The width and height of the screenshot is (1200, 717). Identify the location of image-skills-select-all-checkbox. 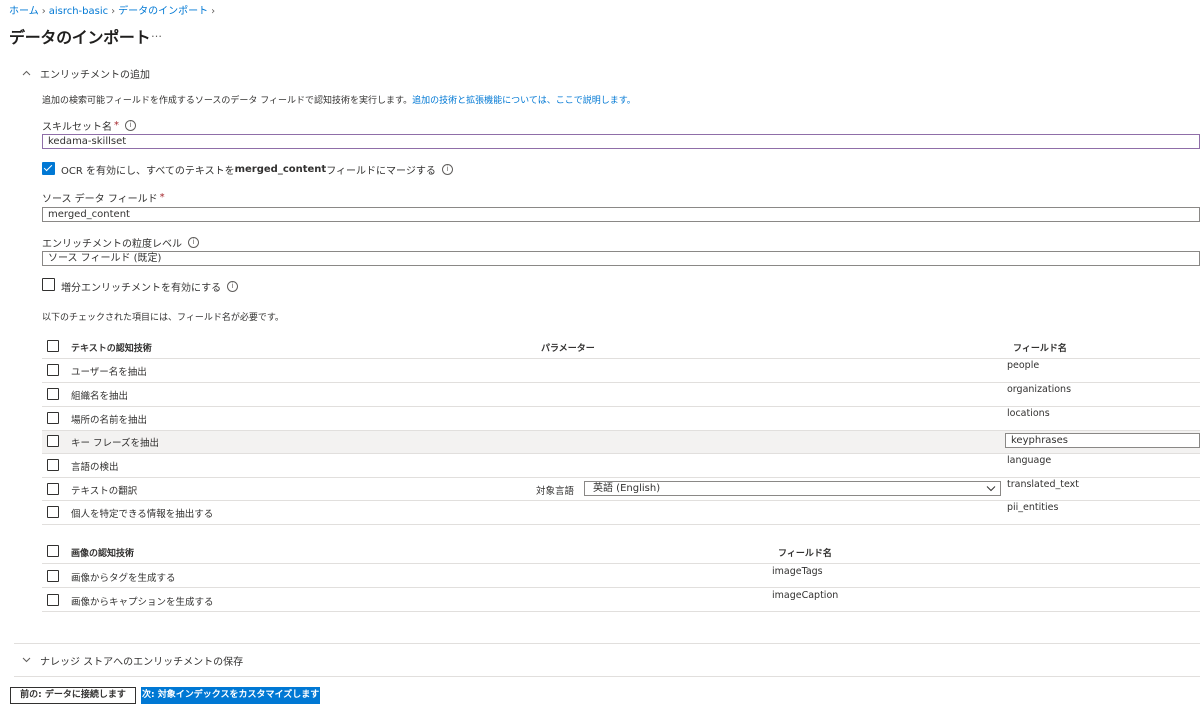
(53, 551).